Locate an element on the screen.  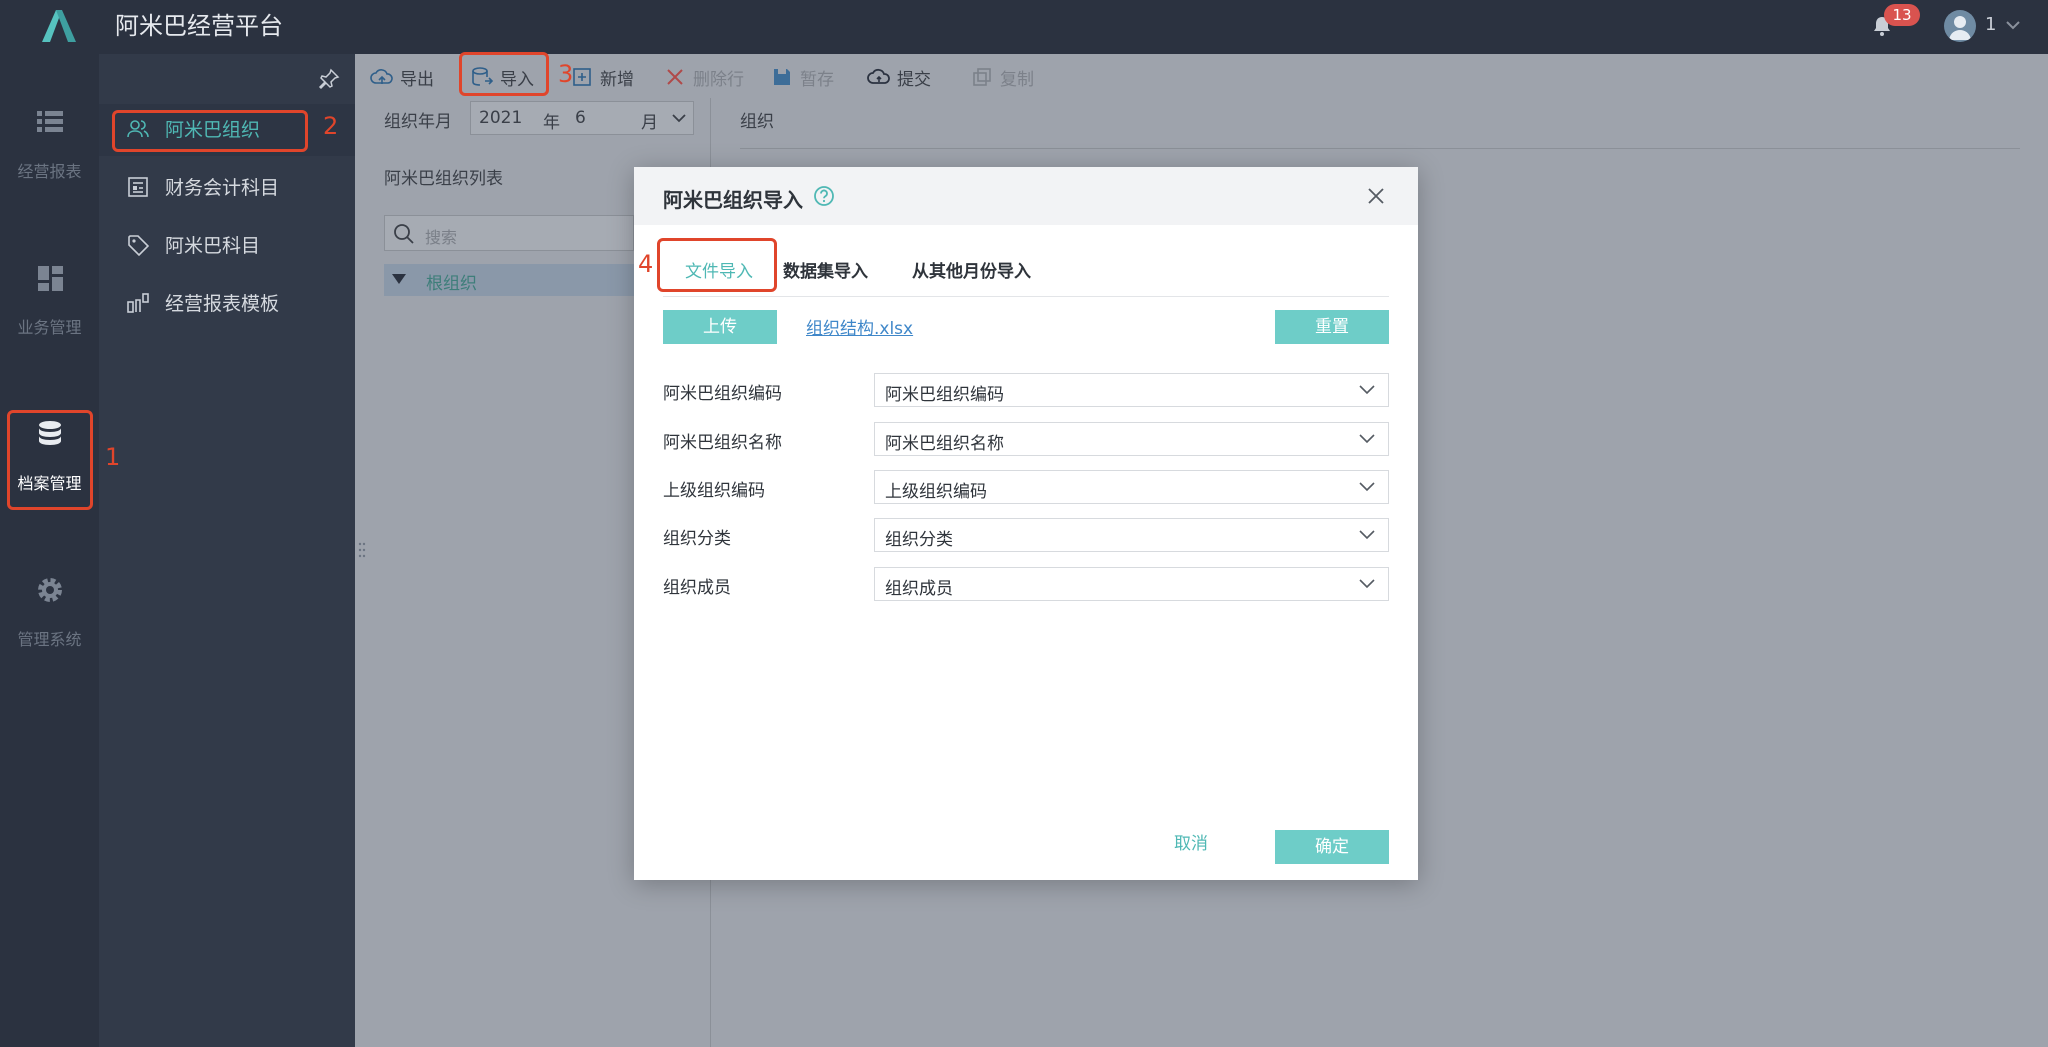
nav-item-label: 经营报表 is located at coordinates (49, 171).